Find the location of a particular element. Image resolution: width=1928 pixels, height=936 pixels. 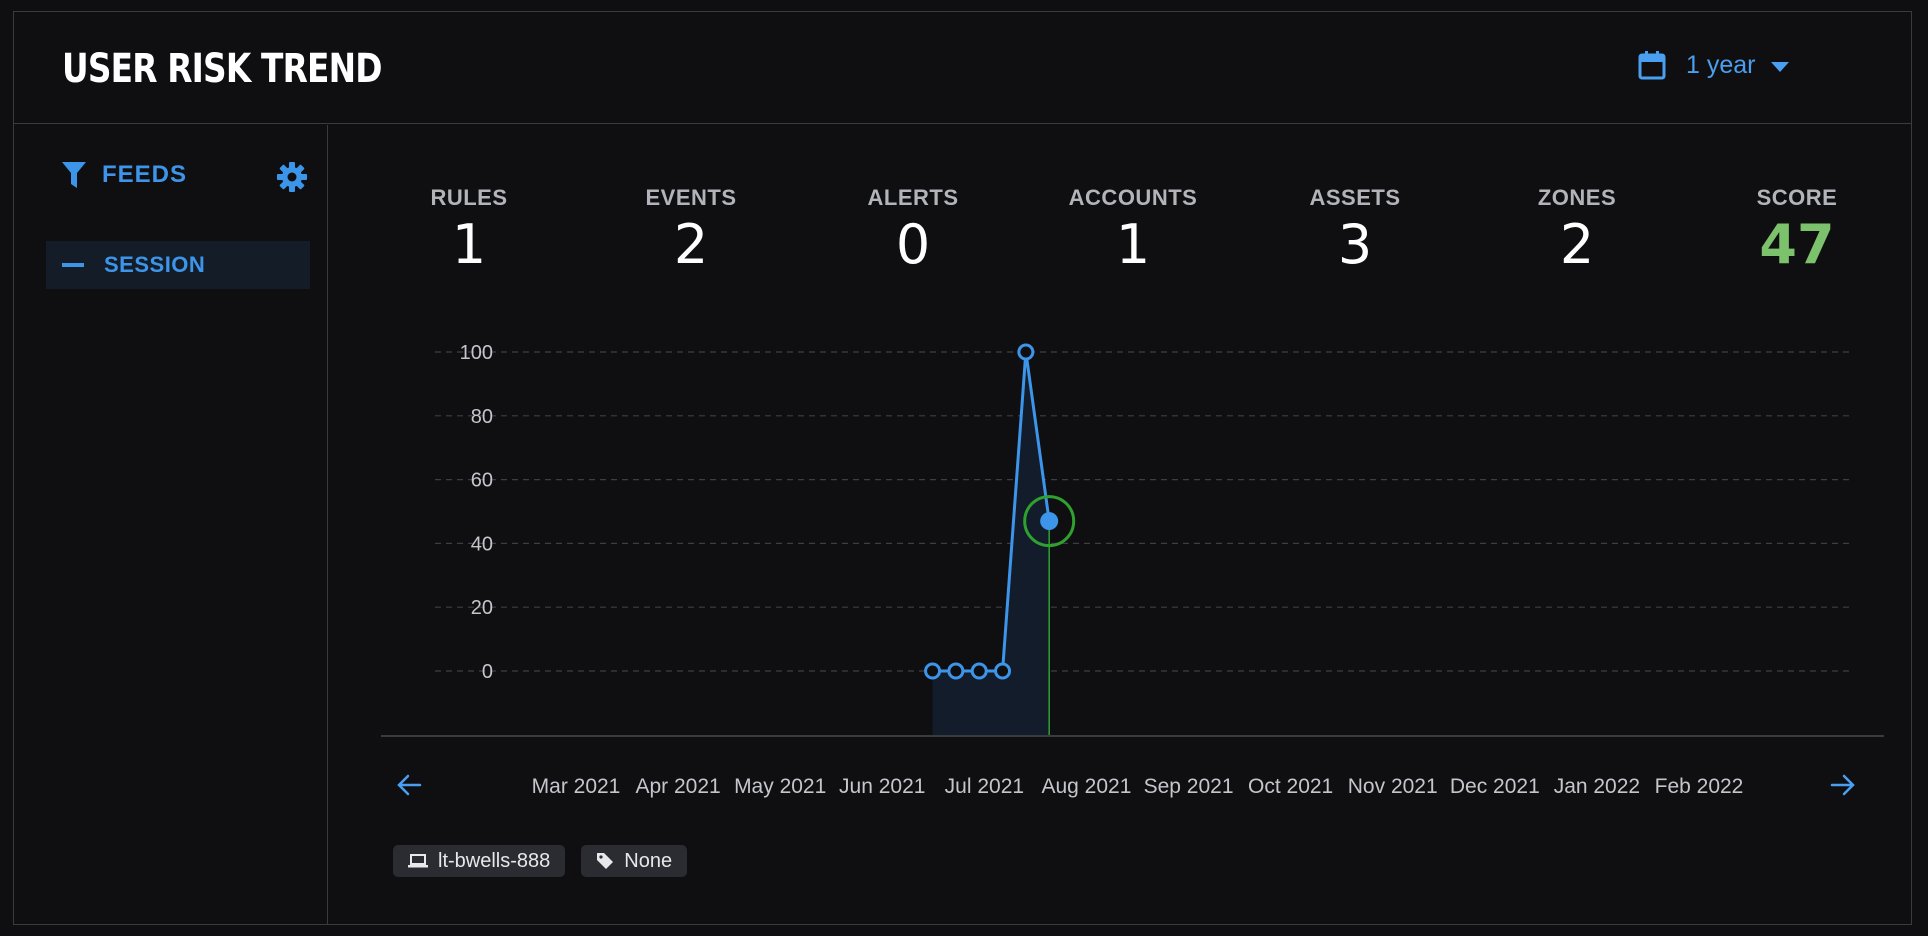

tag-icon is located at coordinates (605, 861).